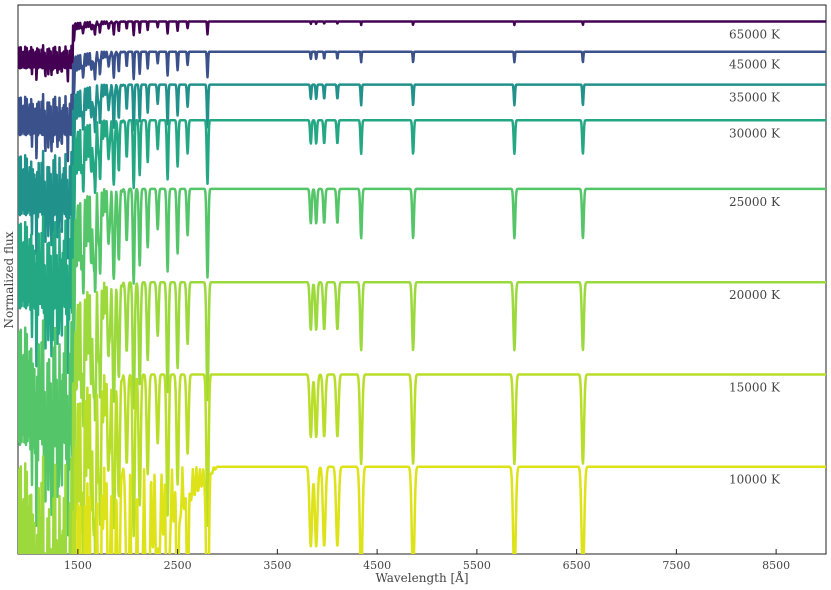 This screenshot has height=590, width=831. I want to click on x-tick-label: 8500, so click(776, 565).